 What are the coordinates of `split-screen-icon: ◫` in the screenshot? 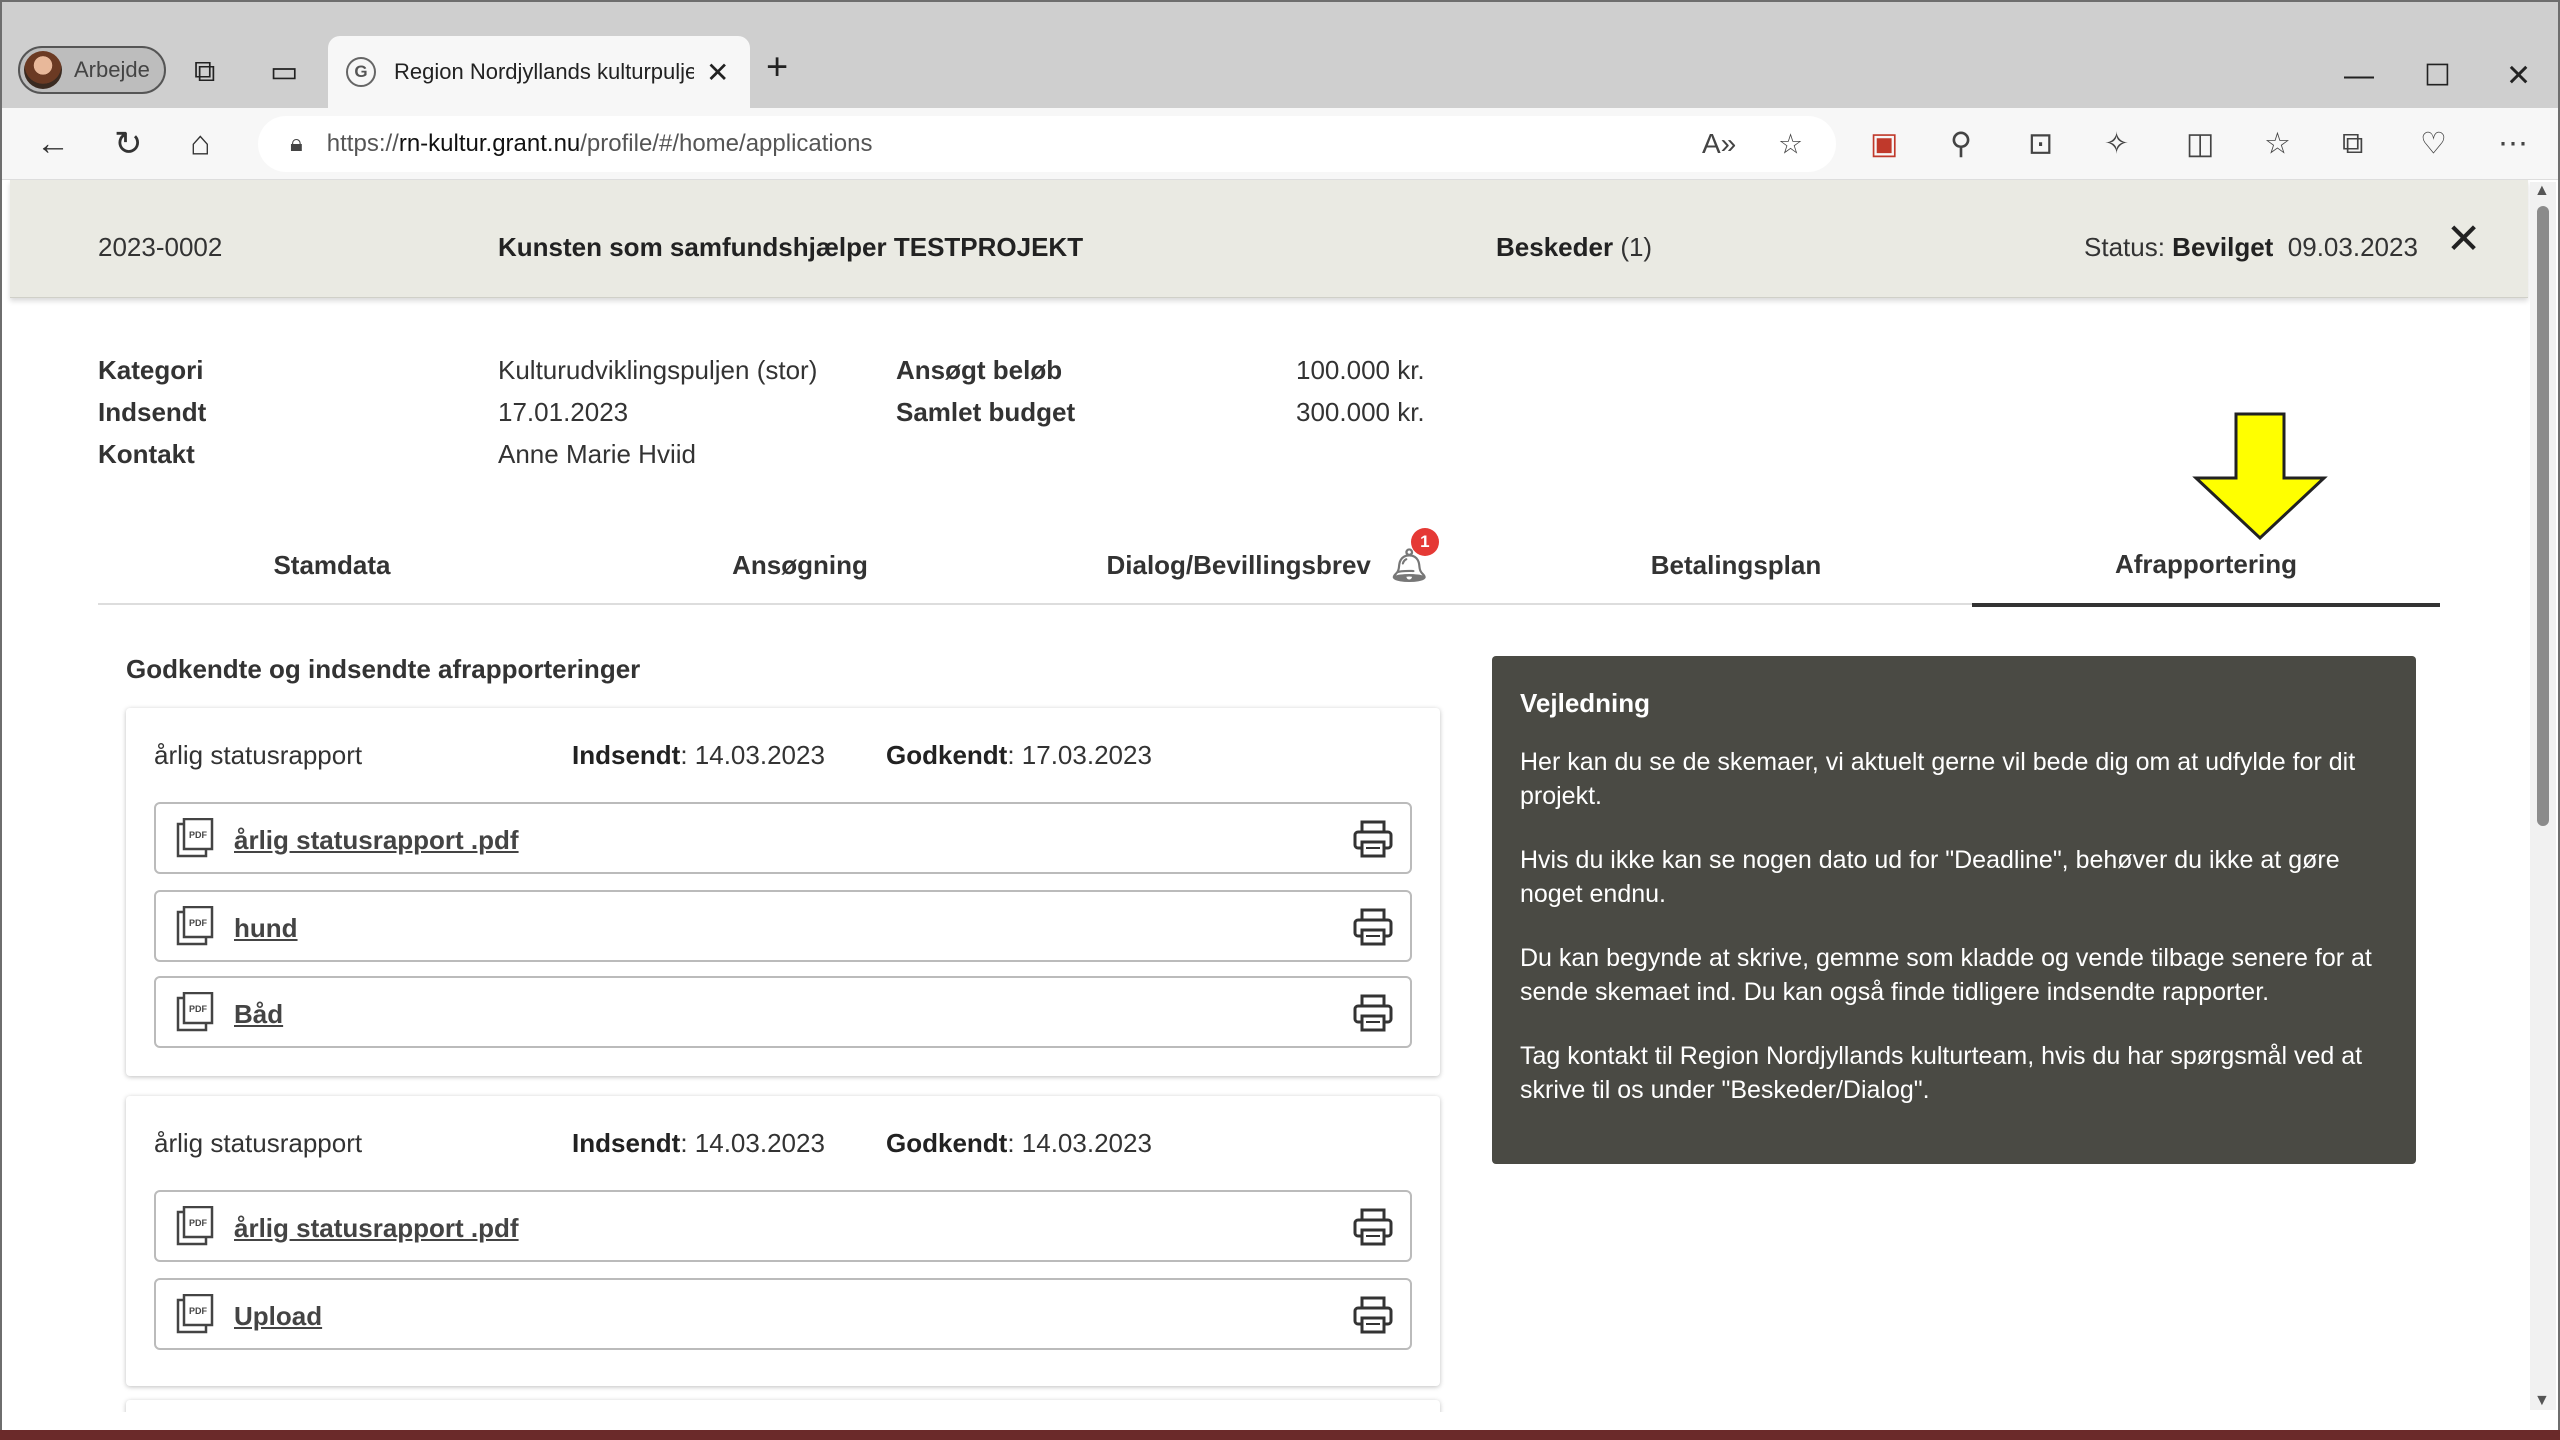 It's located at (2200, 144).